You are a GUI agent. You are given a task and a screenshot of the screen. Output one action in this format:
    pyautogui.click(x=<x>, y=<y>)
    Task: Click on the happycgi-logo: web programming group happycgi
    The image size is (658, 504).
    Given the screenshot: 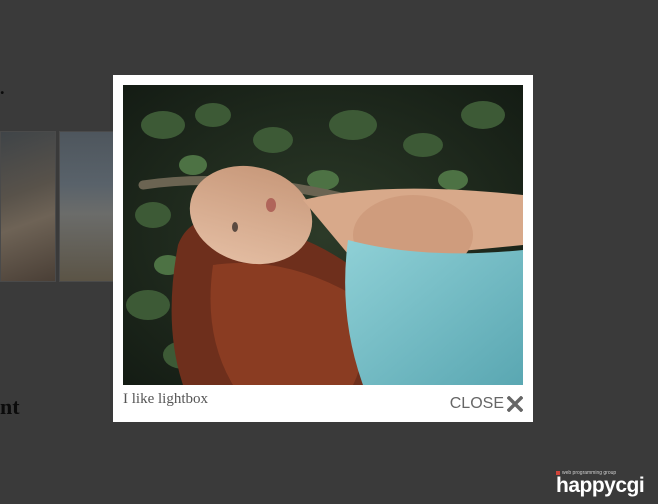 What is the action you would take?
    pyautogui.click(x=602, y=483)
    